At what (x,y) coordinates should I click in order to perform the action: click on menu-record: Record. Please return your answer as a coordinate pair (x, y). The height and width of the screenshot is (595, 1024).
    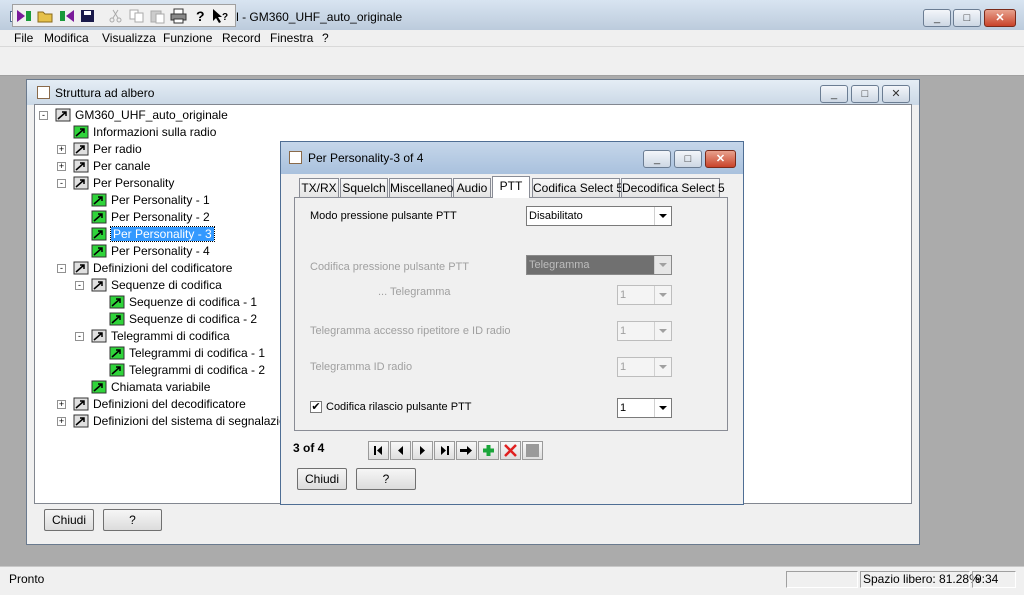
    Looking at the image, I should click on (241, 38).